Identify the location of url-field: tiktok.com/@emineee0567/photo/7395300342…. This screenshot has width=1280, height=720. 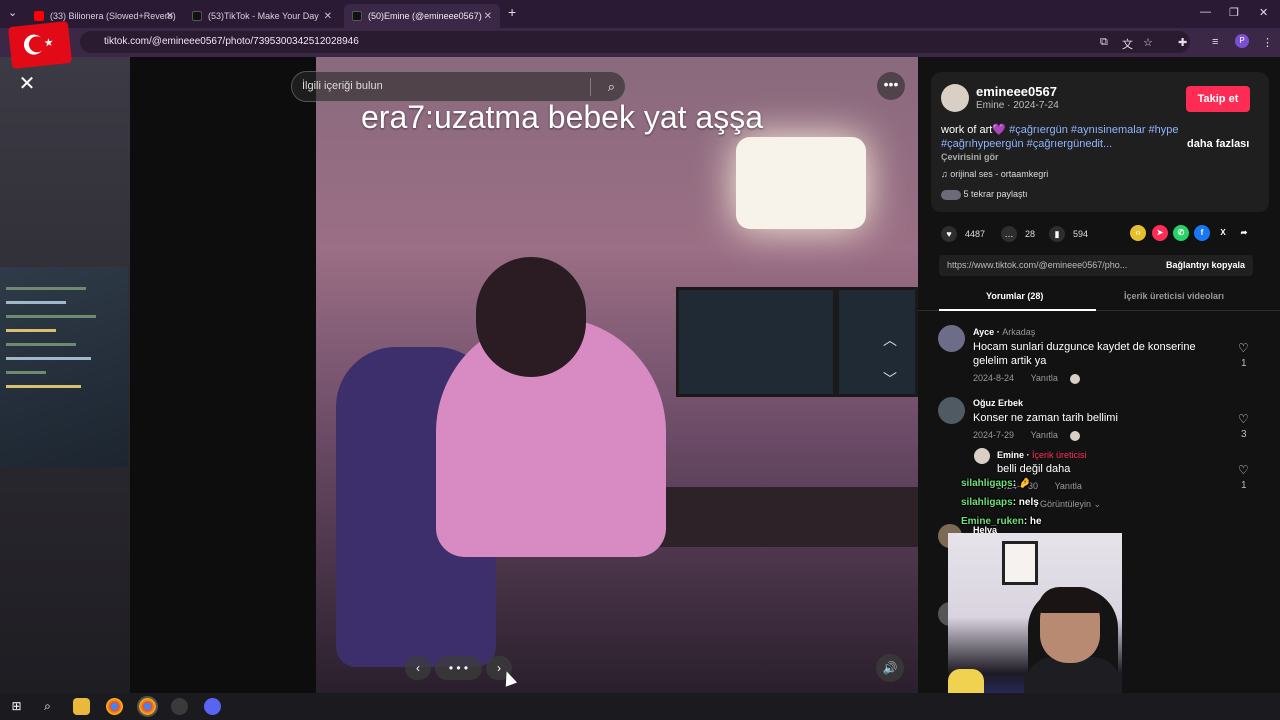
(635, 42).